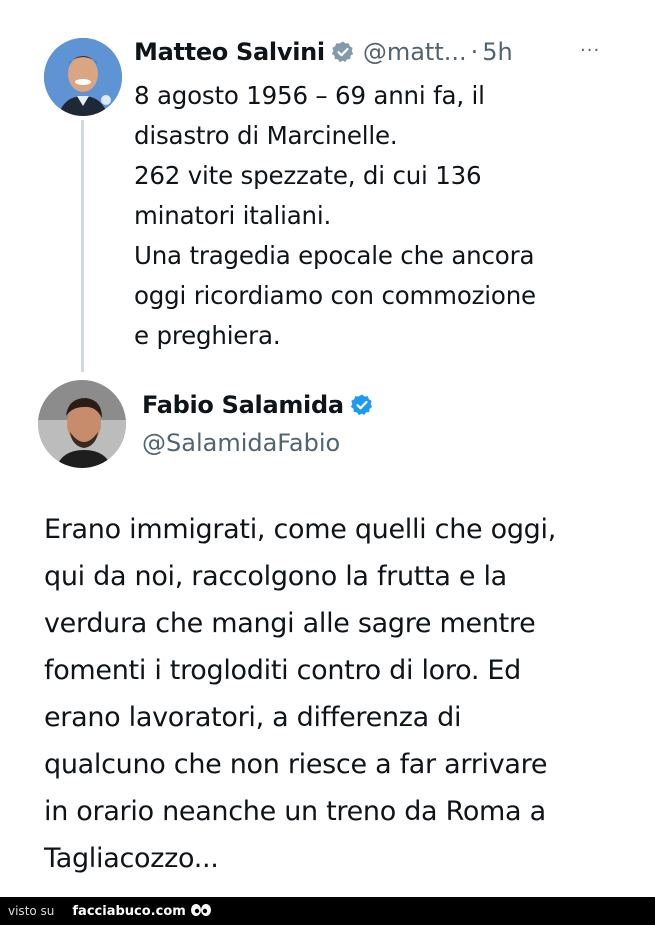  What do you see at coordinates (31, 911) in the screenshot?
I see `visto-su-label: visto su` at bounding box center [31, 911].